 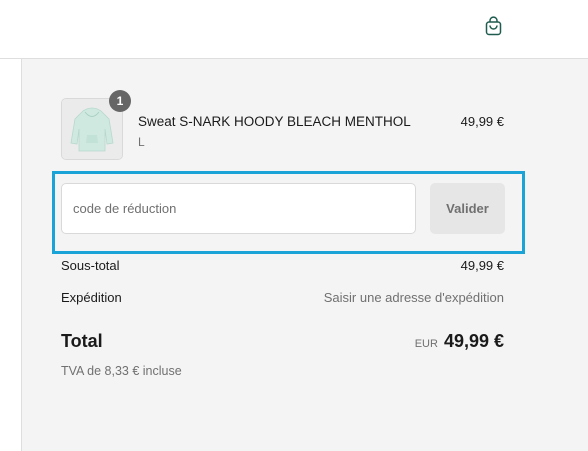 What do you see at coordinates (482, 265) in the screenshot?
I see `subtotal-value: 49,99 €` at bounding box center [482, 265].